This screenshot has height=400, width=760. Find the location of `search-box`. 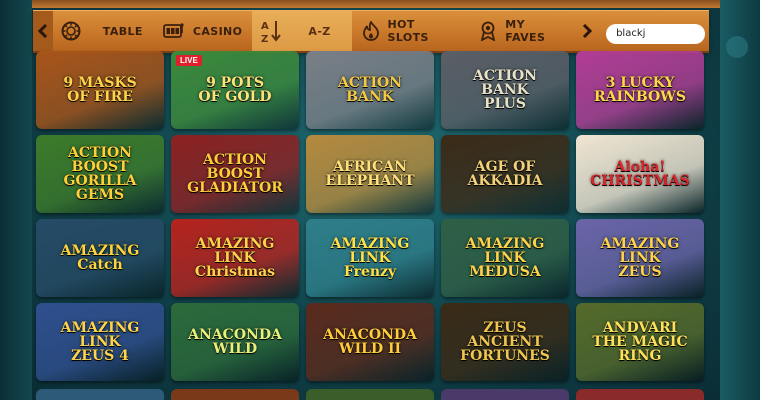

search-box is located at coordinates (656, 32).